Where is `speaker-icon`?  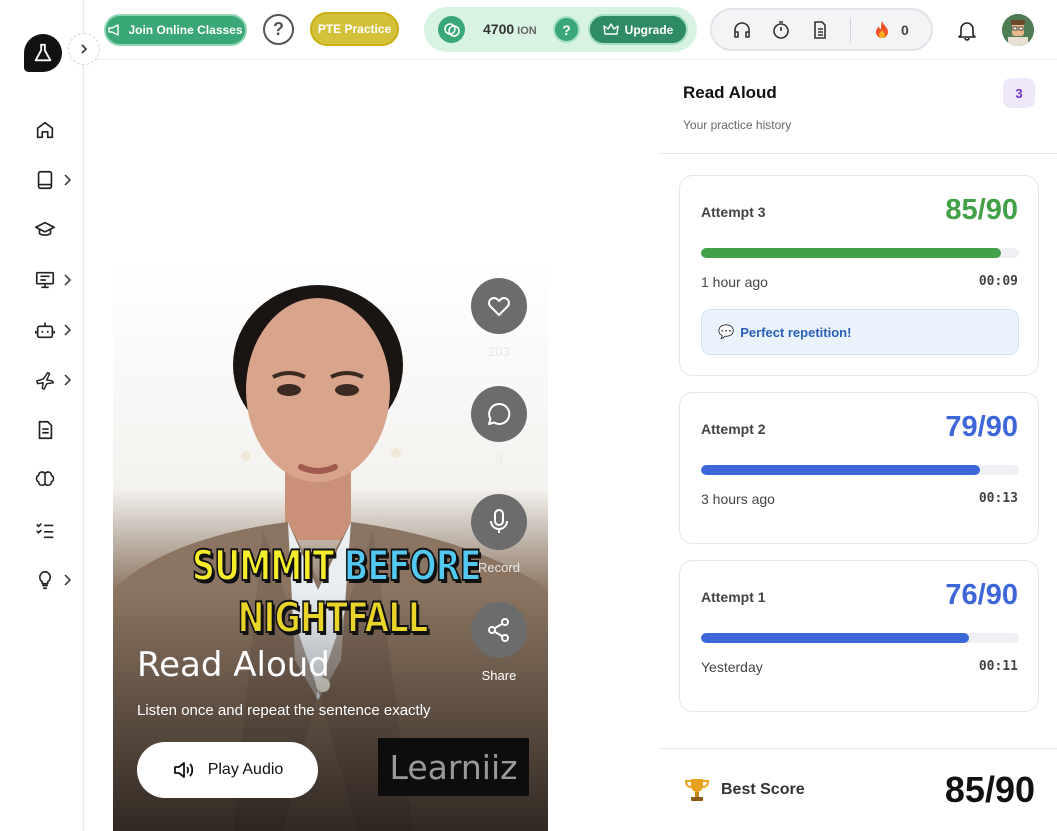 speaker-icon is located at coordinates (183, 770).